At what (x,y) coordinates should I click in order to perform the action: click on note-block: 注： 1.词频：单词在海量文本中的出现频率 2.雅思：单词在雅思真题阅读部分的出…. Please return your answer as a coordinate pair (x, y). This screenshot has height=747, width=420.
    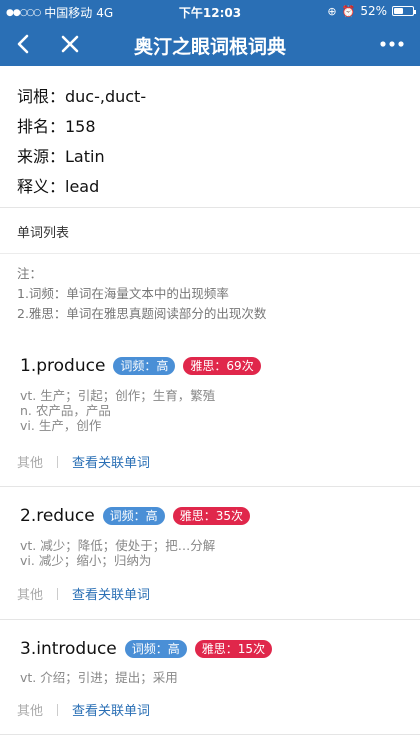
    Looking at the image, I should click on (212, 294).